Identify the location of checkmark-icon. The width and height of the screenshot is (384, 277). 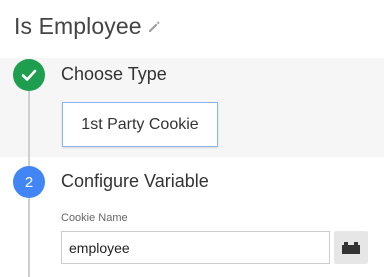
(29, 75).